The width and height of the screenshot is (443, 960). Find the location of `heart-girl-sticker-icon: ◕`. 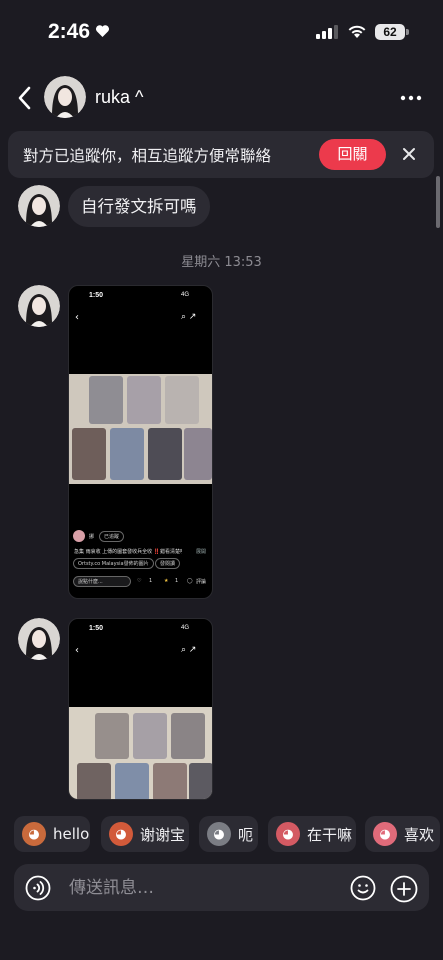

heart-girl-sticker-icon: ◕ is located at coordinates (385, 834).